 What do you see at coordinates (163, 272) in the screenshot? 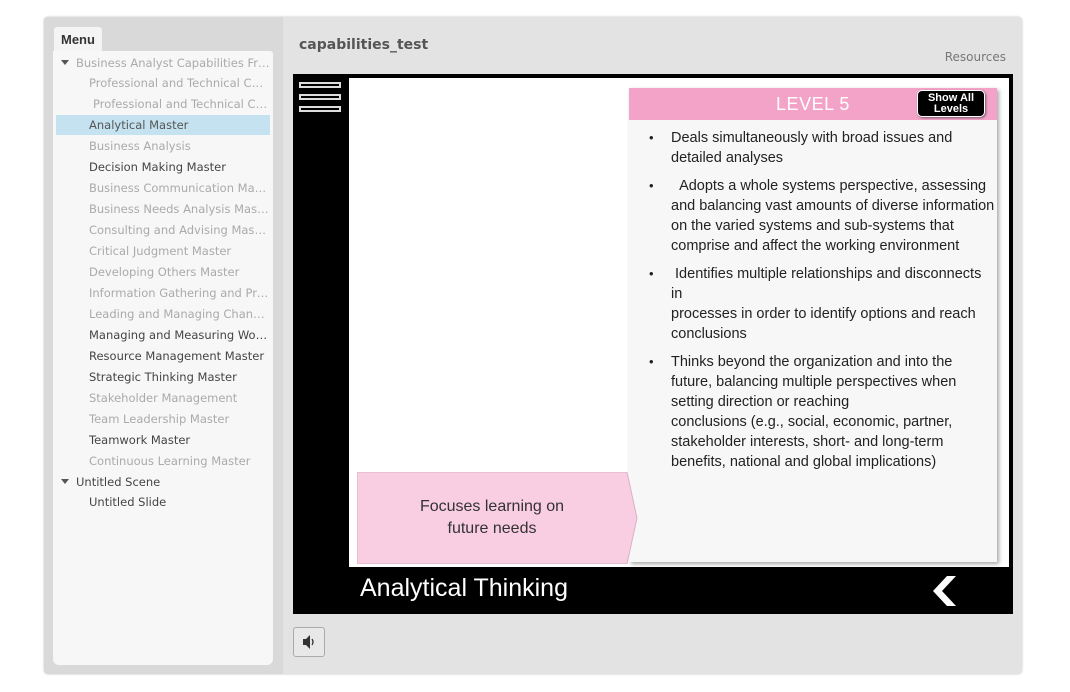
I see `menu-item-slide: Developing Others Master` at bounding box center [163, 272].